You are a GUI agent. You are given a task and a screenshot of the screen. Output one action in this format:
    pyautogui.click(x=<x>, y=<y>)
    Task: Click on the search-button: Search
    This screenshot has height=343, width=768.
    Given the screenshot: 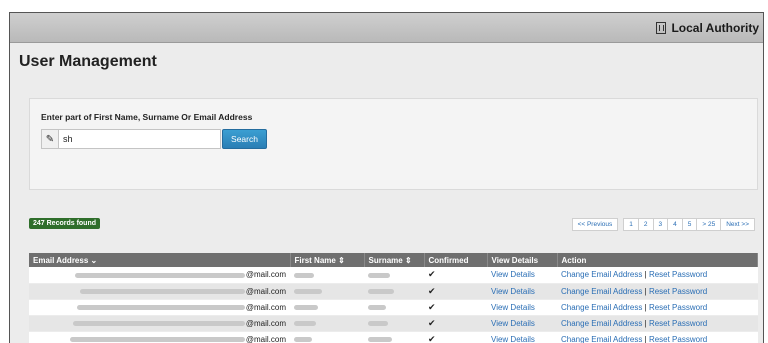 What is the action you would take?
    pyautogui.click(x=244, y=139)
    